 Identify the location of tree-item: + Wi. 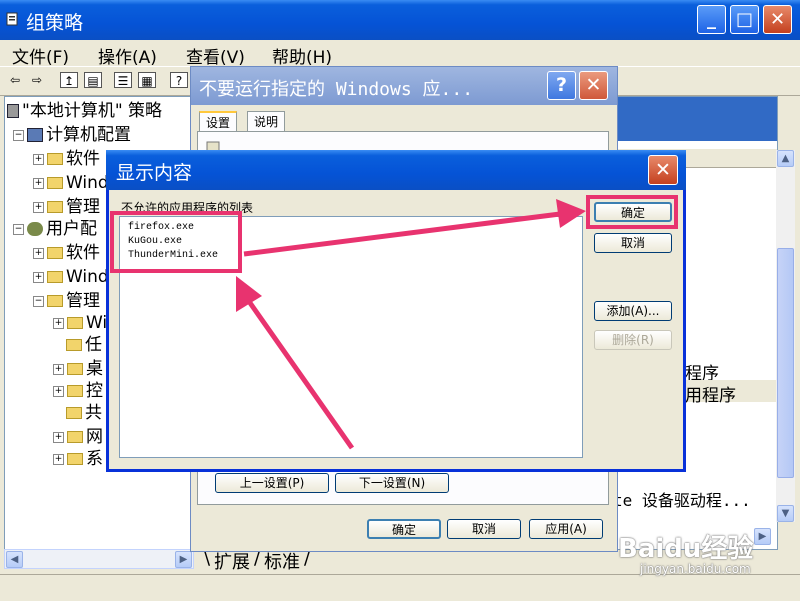
(80, 323).